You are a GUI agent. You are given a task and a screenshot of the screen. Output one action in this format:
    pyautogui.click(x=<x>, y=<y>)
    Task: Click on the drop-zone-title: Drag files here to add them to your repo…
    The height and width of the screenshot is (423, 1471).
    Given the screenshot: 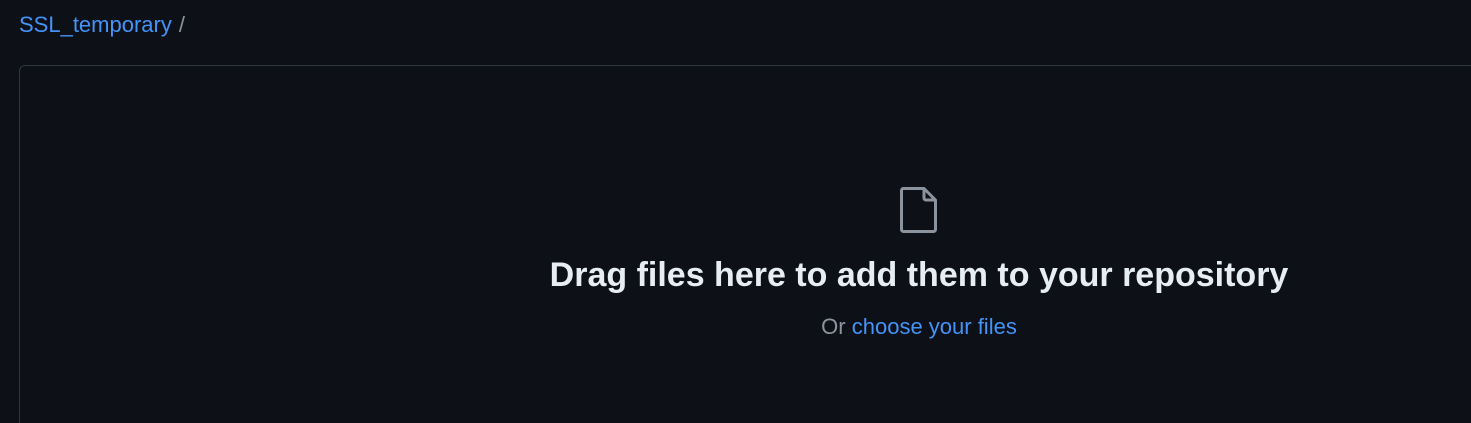 What is the action you would take?
    pyautogui.click(x=919, y=275)
    